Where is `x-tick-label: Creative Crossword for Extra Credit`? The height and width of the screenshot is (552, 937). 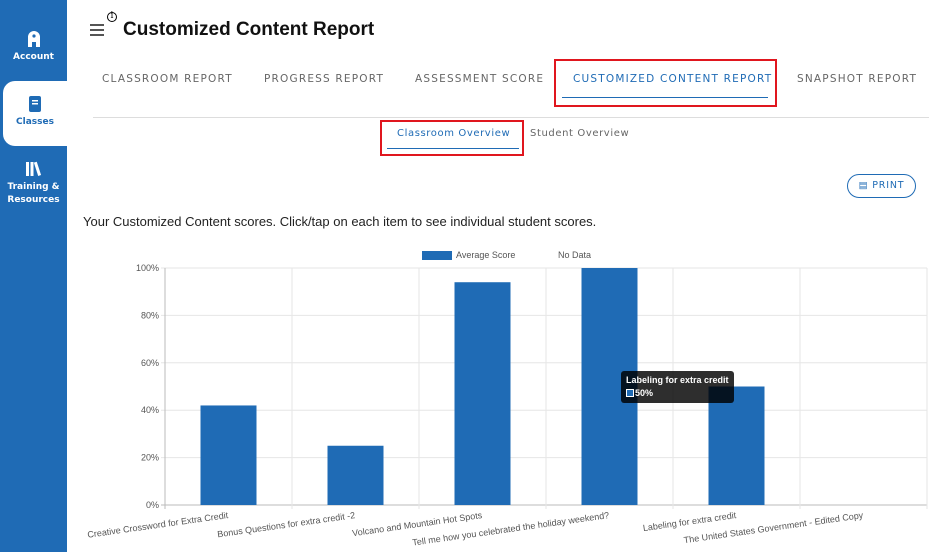
x-tick-label: Creative Crossword for Extra Credit is located at coordinates (158, 525).